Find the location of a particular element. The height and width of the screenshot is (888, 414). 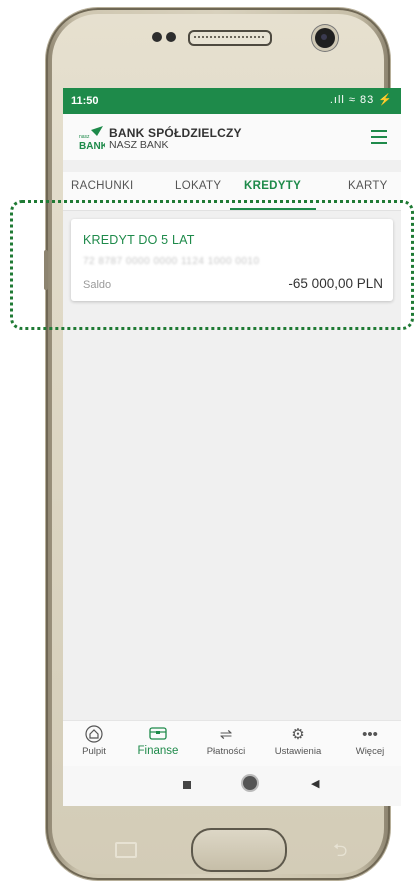

tab-karty: KARTY is located at coordinates (368, 186).